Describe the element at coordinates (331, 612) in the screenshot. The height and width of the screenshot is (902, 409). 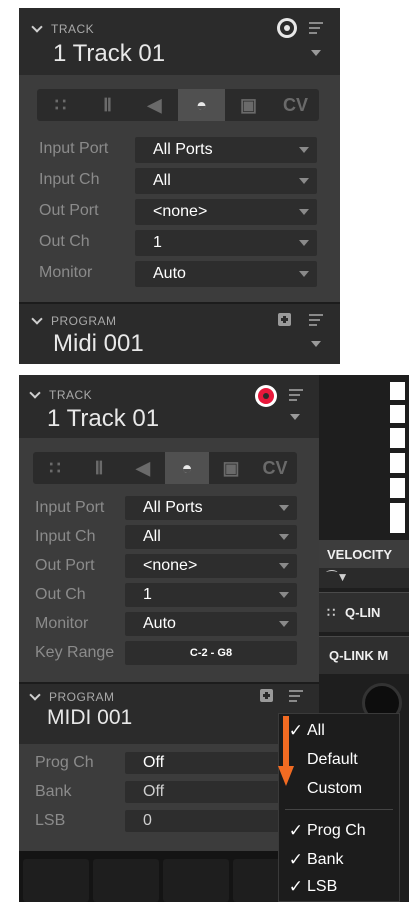
I see `qlink-icon: ∷` at that location.